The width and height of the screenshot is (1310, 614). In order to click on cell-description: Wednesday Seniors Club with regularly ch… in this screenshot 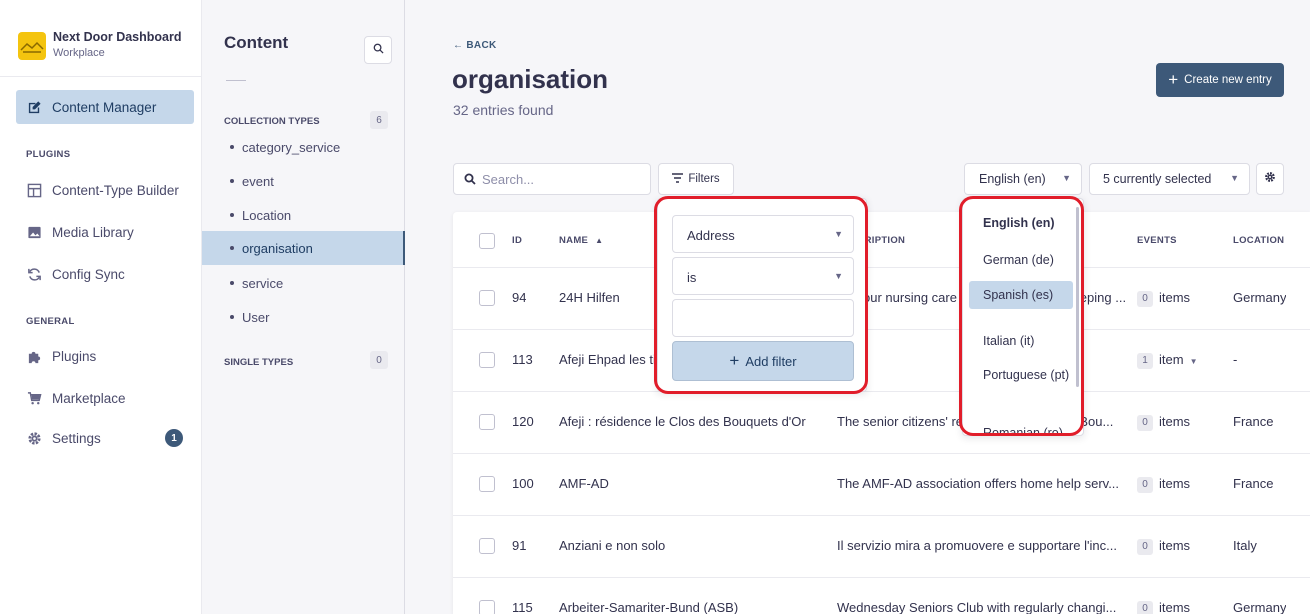, I will do `click(977, 607)`.